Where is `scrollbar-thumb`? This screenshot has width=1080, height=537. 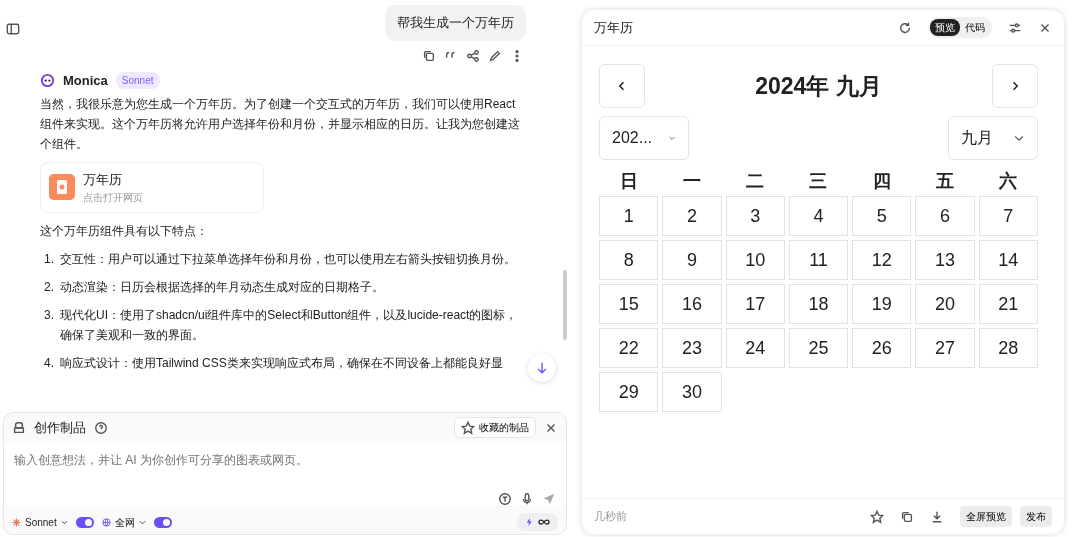
scrollbar-thumb is located at coordinates (565, 305).